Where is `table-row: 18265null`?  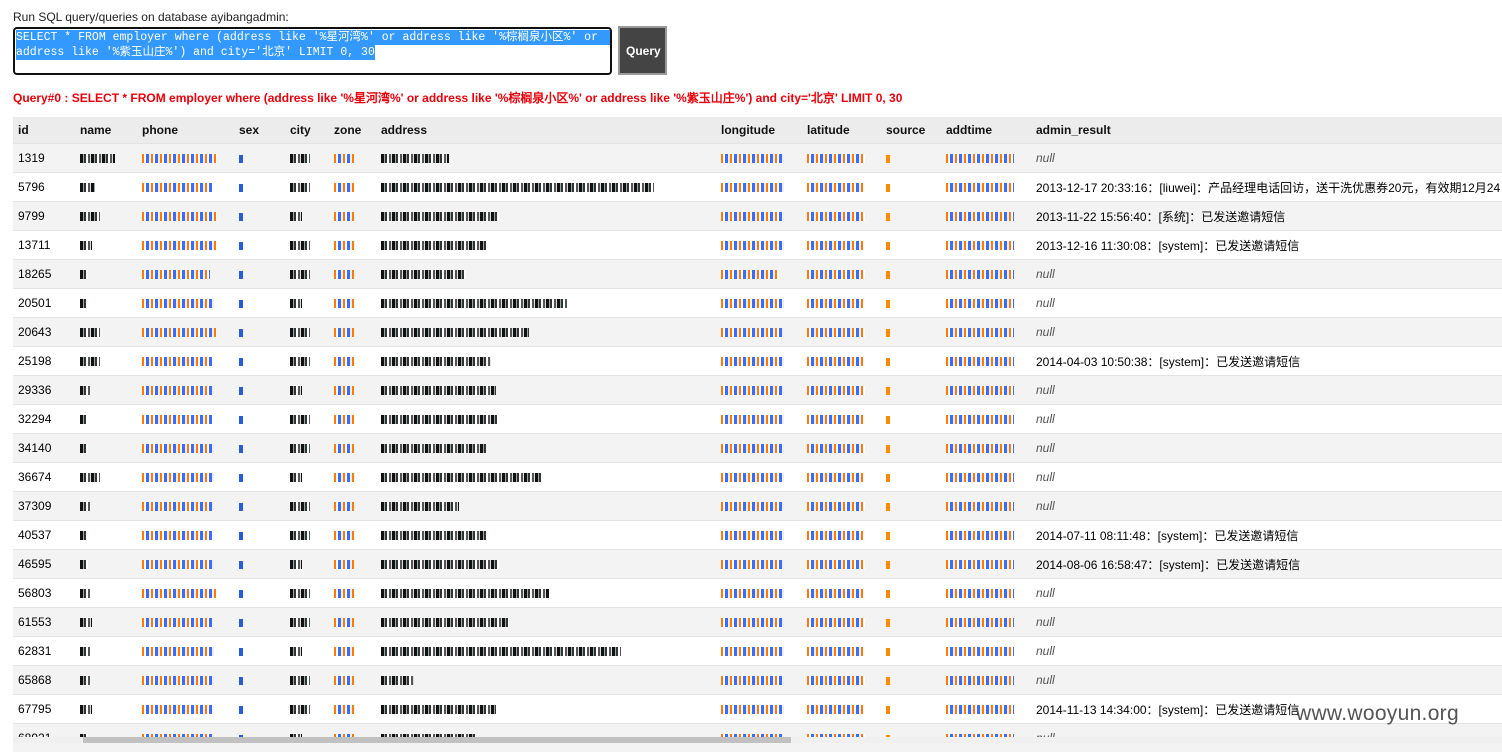 table-row: 18265null is located at coordinates (757, 274).